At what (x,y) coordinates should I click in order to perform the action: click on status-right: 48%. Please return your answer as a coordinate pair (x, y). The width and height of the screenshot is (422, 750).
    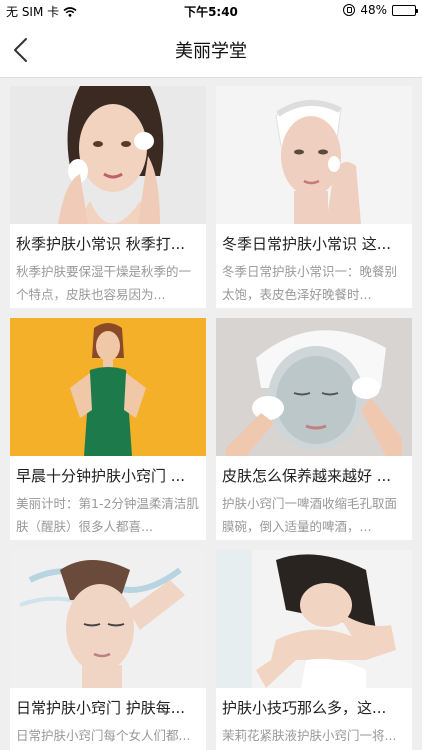
    Looking at the image, I should click on (380, 10).